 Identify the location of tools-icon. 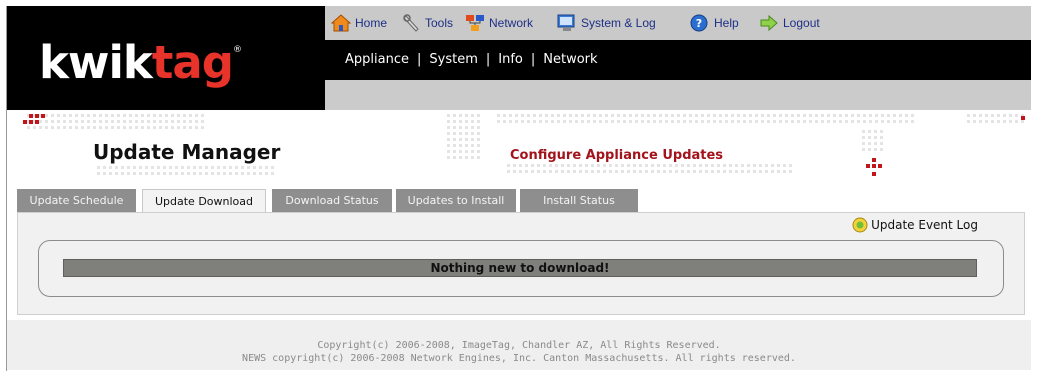
(411, 23).